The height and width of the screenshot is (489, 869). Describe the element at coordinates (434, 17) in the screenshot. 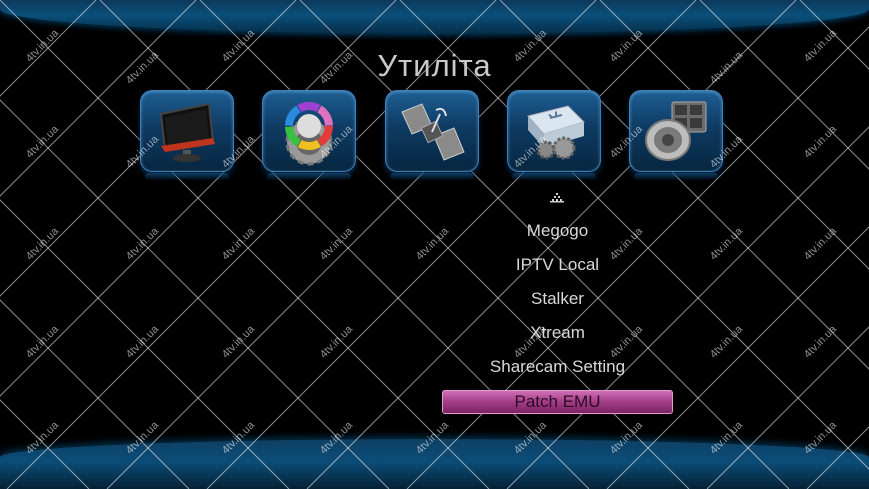

I see `top-banner` at that location.